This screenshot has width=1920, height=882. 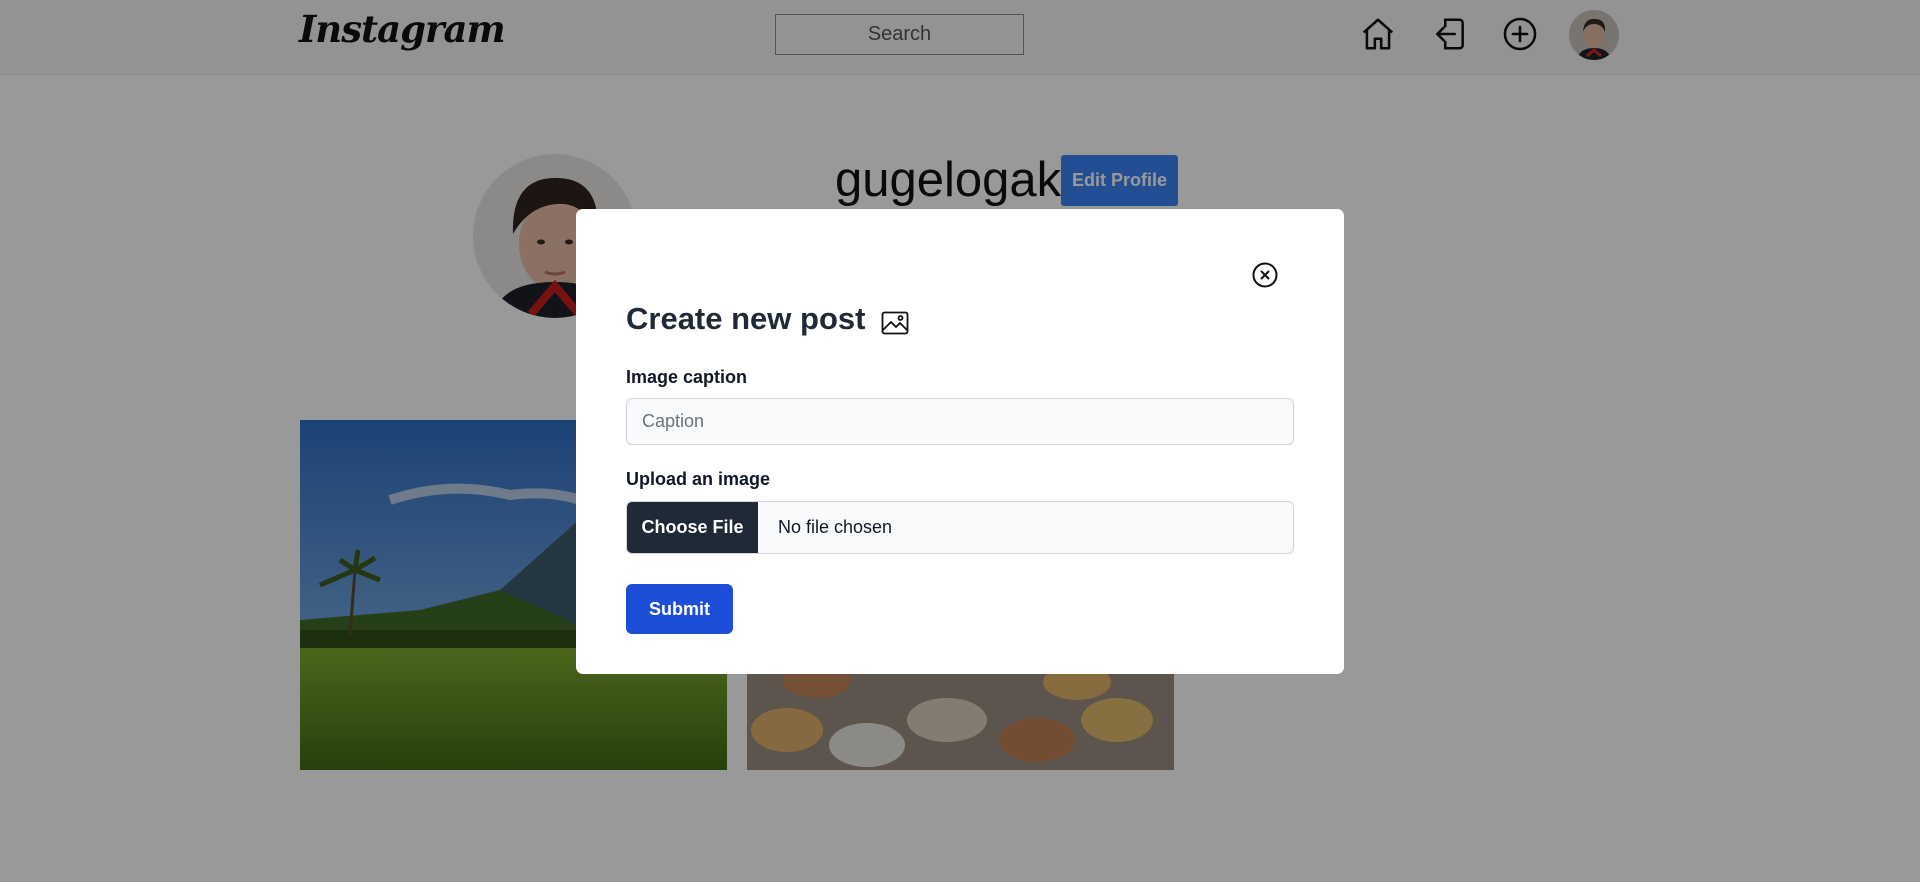 What do you see at coordinates (960, 421) in the screenshot?
I see `caption-input` at bounding box center [960, 421].